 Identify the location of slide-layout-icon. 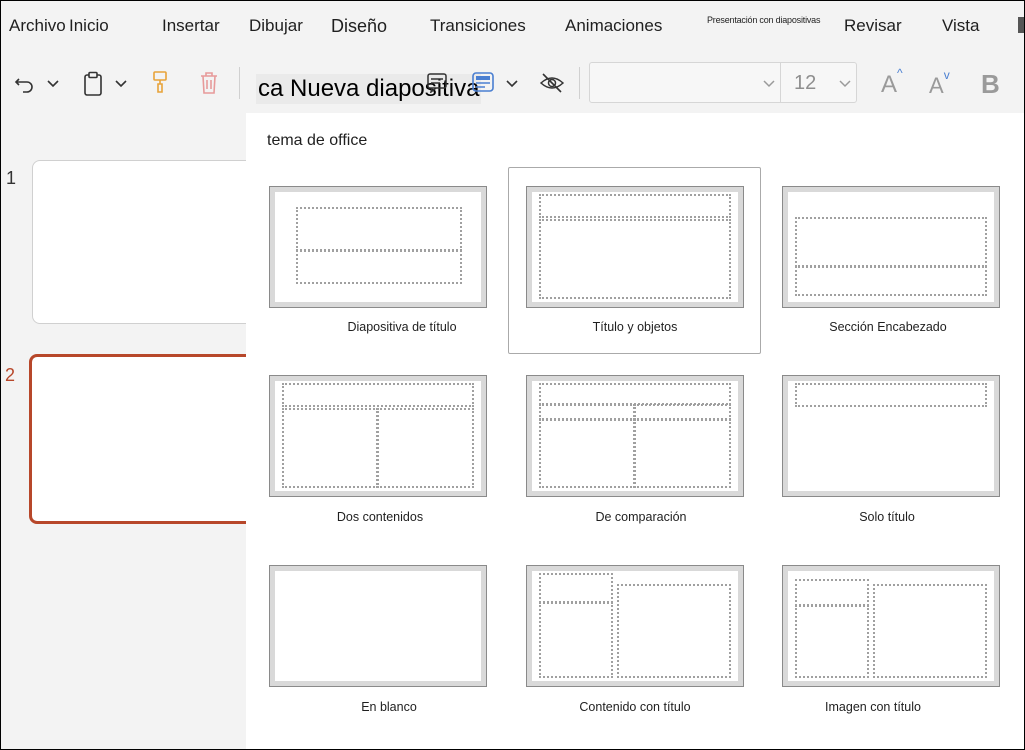
(483, 82).